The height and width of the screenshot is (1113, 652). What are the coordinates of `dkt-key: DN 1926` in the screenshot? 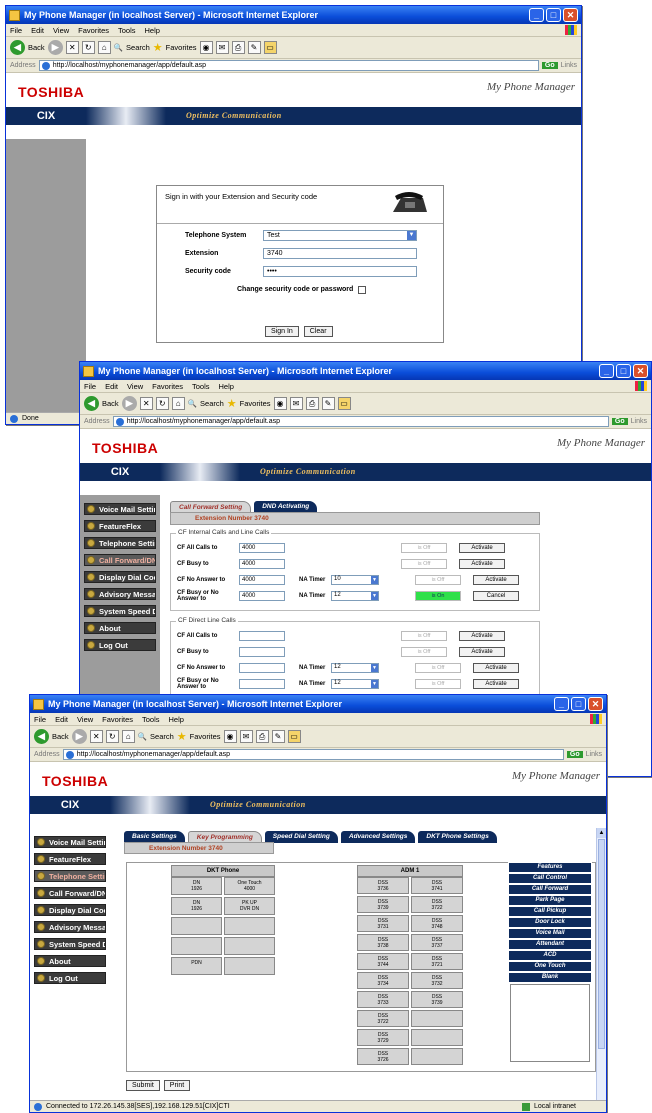 It's located at (196, 906).